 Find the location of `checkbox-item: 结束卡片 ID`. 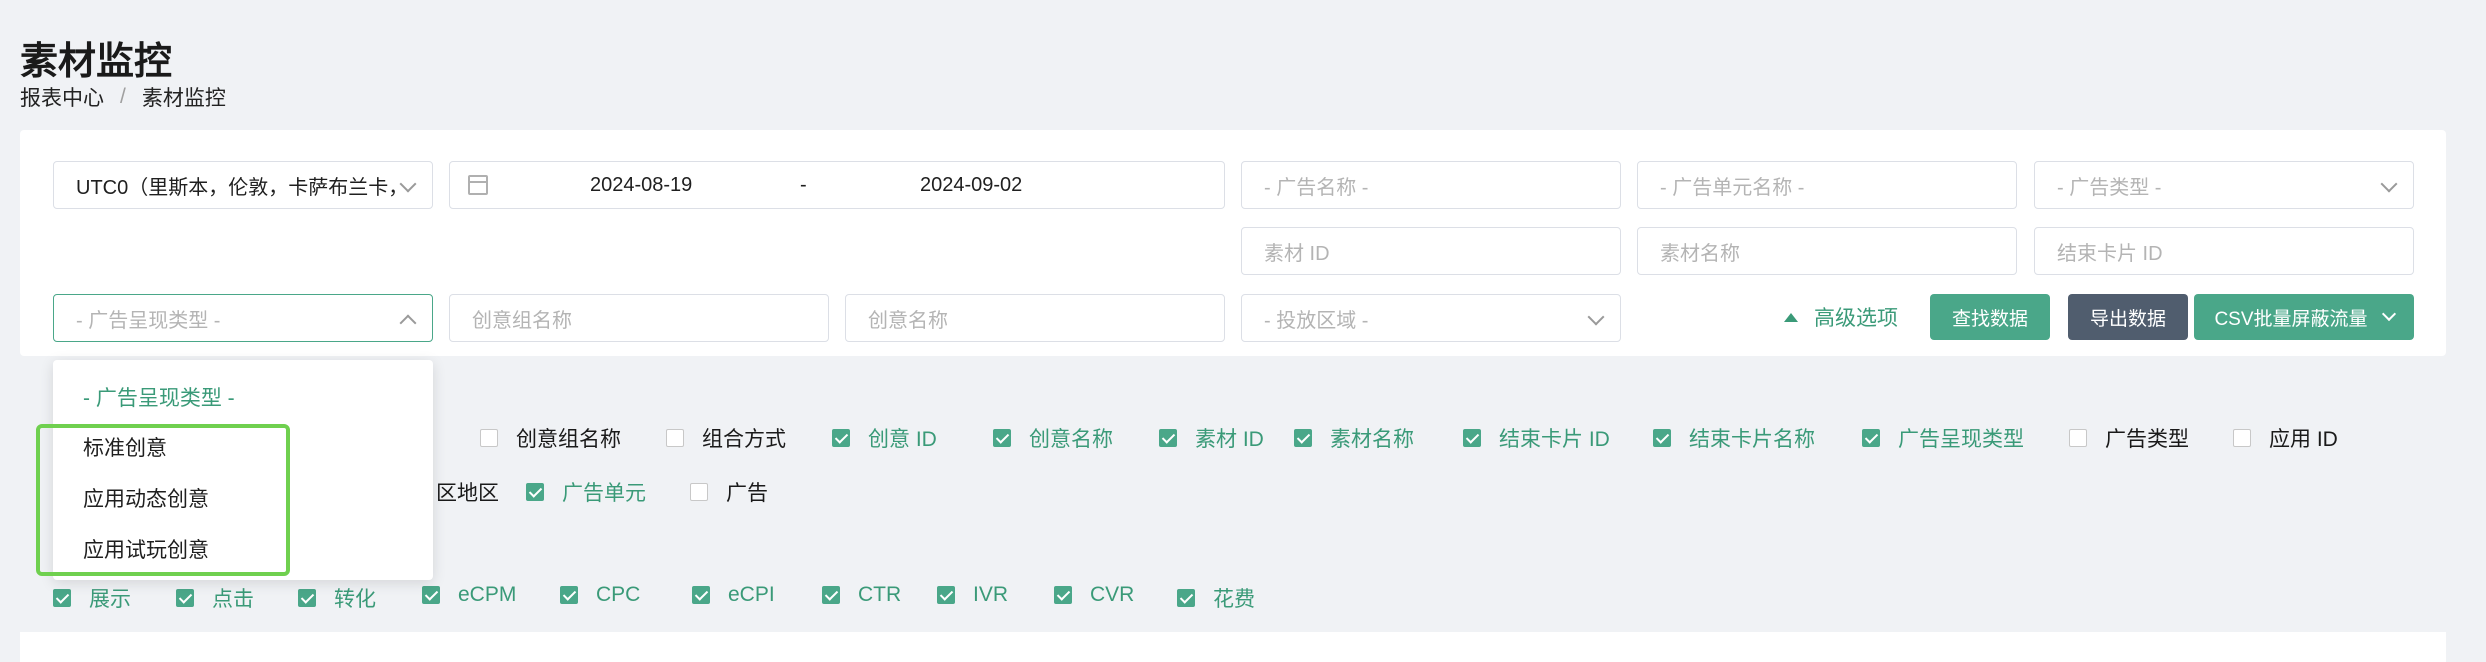

checkbox-item: 结束卡片 ID is located at coordinates (1536, 438).